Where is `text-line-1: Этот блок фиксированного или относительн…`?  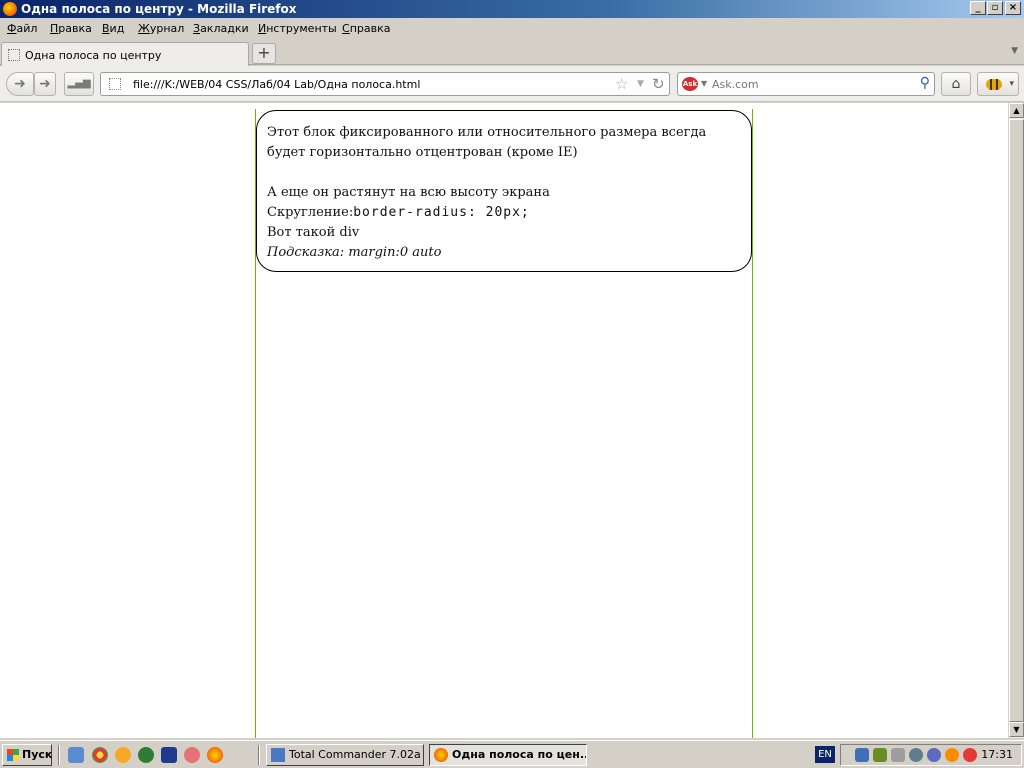 text-line-1: Этот блок фиксированного или относительн… is located at coordinates (487, 142).